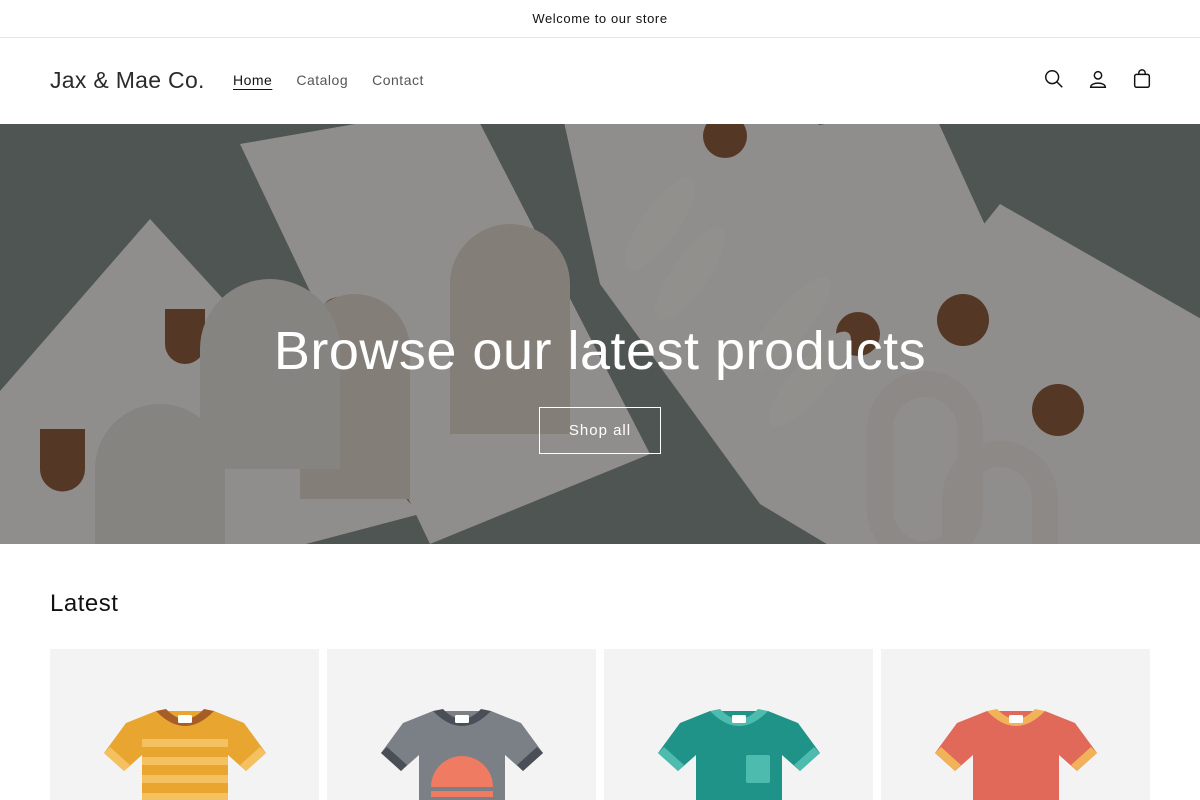 The image size is (1200, 800). I want to click on striped-tshirt-icon, so click(185, 754).